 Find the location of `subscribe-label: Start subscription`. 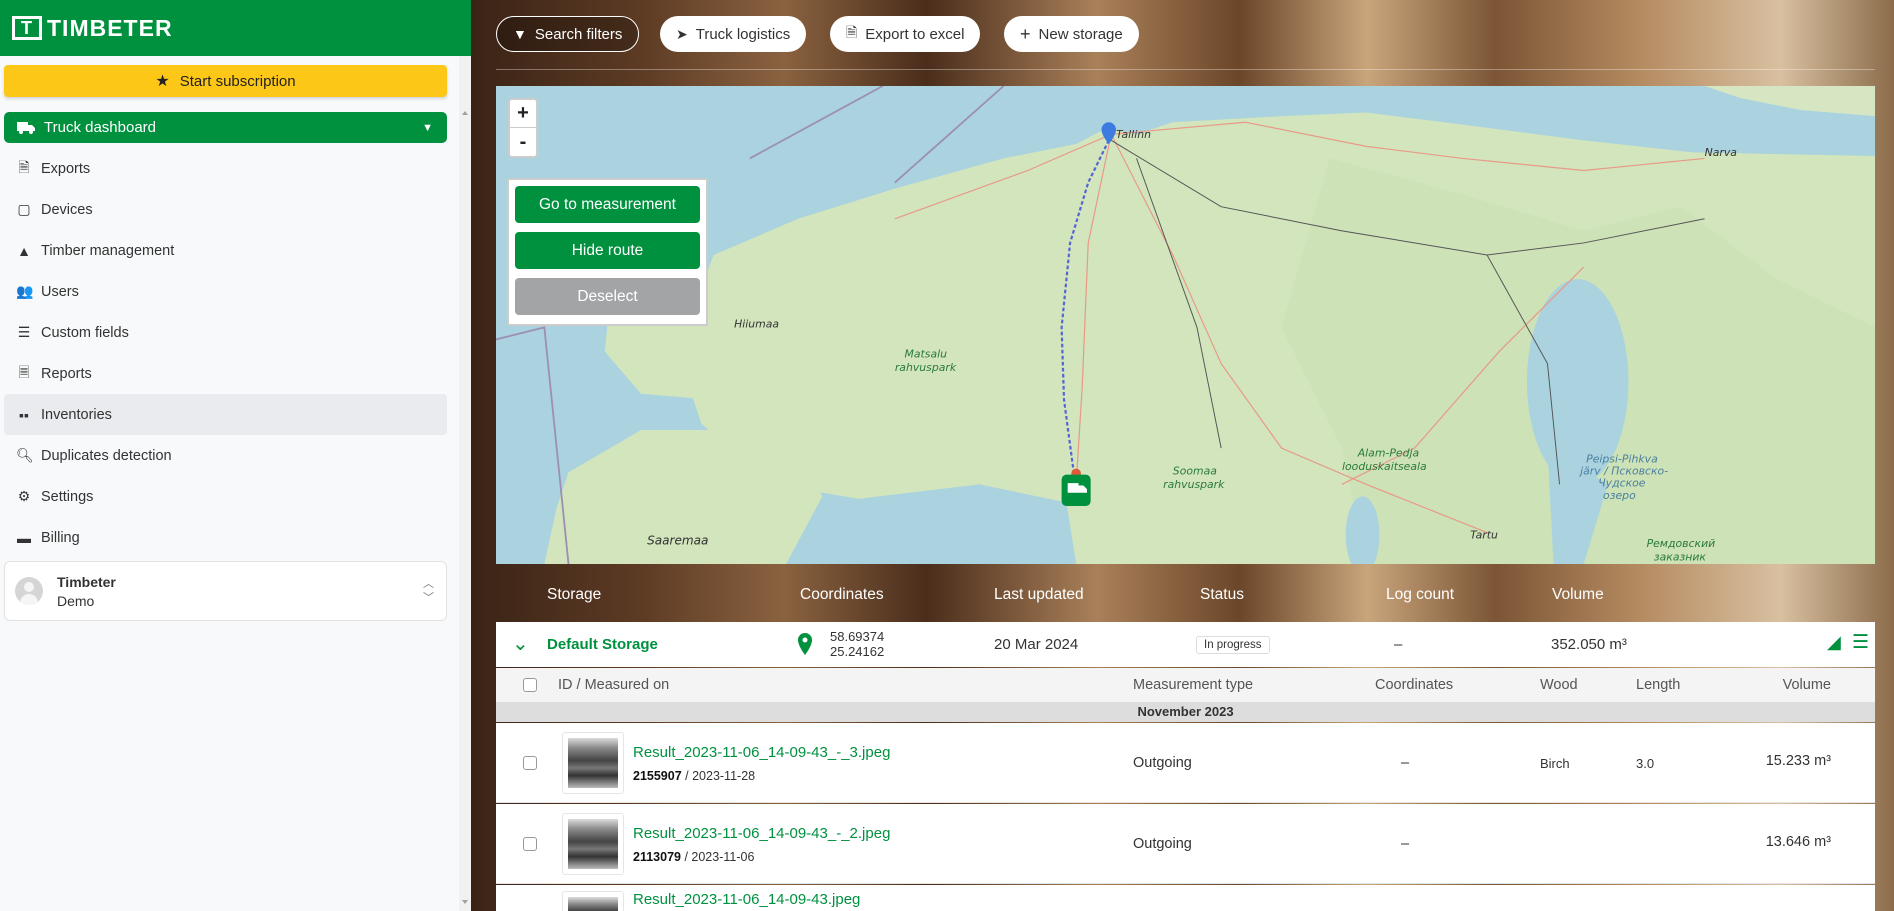

subscribe-label: Start subscription is located at coordinates (237, 81).